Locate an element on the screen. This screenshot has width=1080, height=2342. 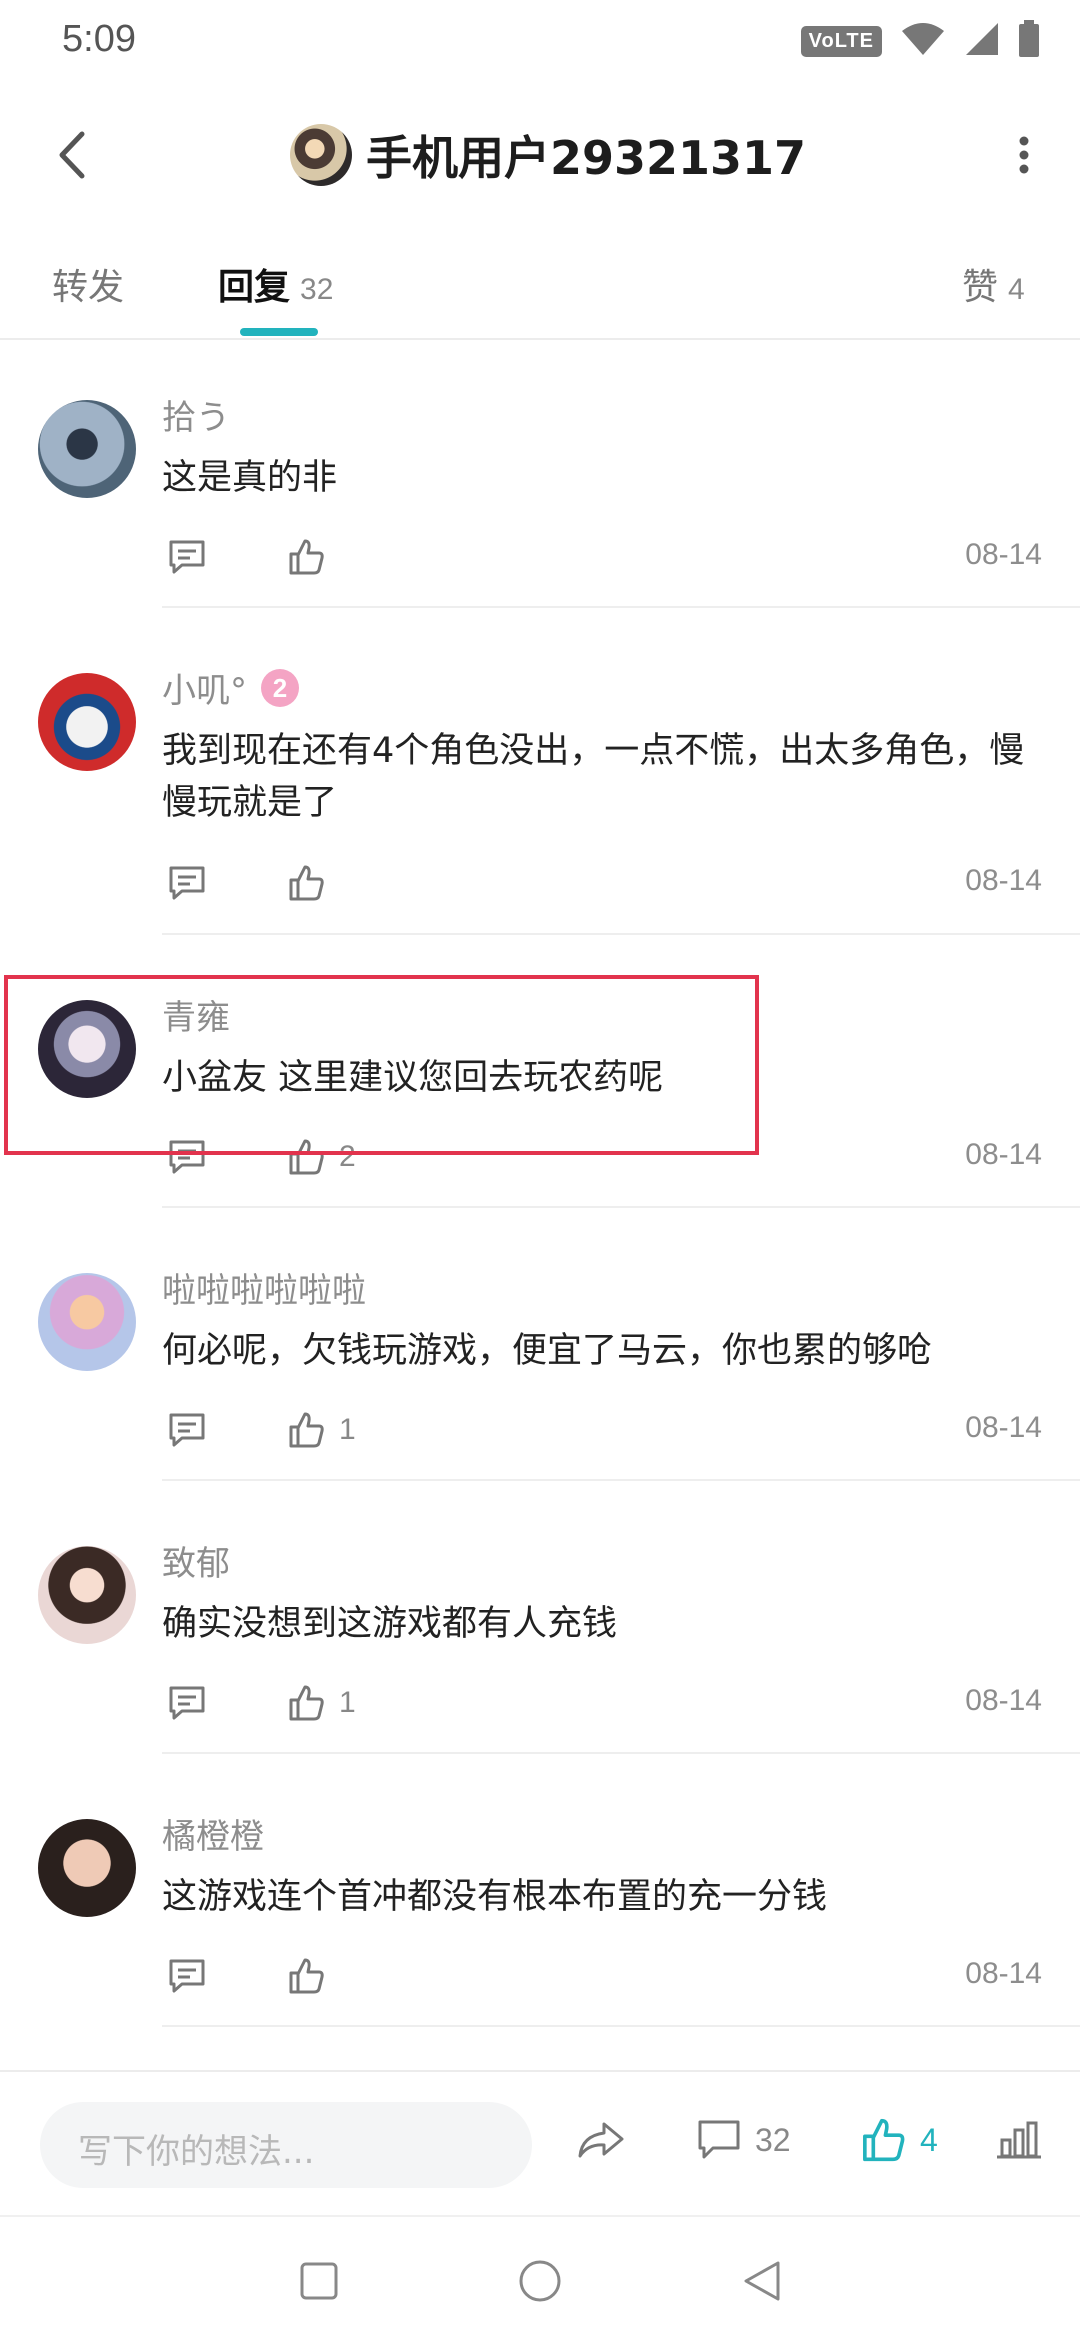
system-nav-bar is located at coordinates (540, 2278).